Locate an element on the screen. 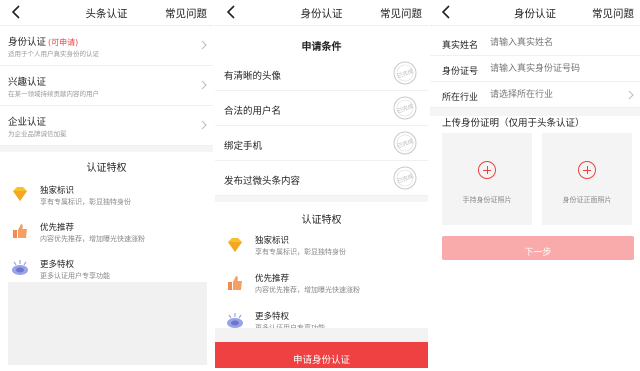 This screenshot has width=640, height=371. auth-item-desc: 为企业品牌诚信加冕 is located at coordinates (37, 134).